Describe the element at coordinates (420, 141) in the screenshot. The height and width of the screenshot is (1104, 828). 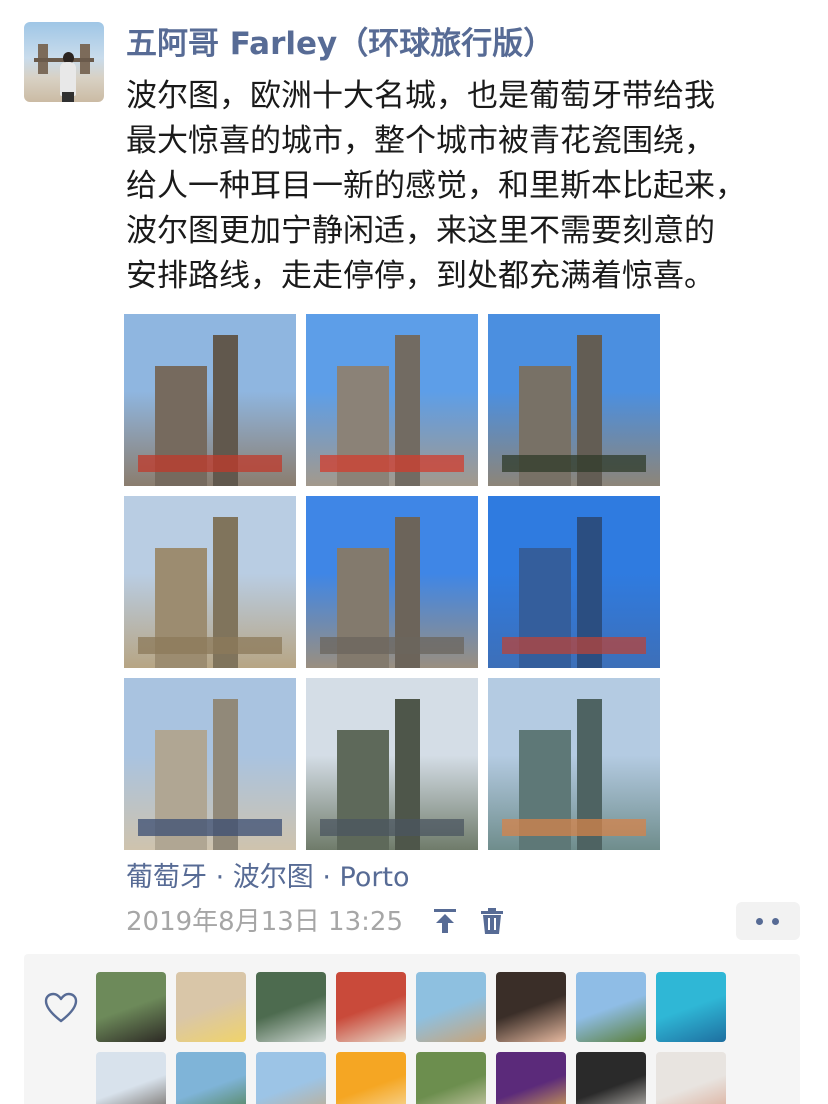
I see `post-text-line: 最大惊喜的城市，整个城市被青花瓷围绕，` at that location.